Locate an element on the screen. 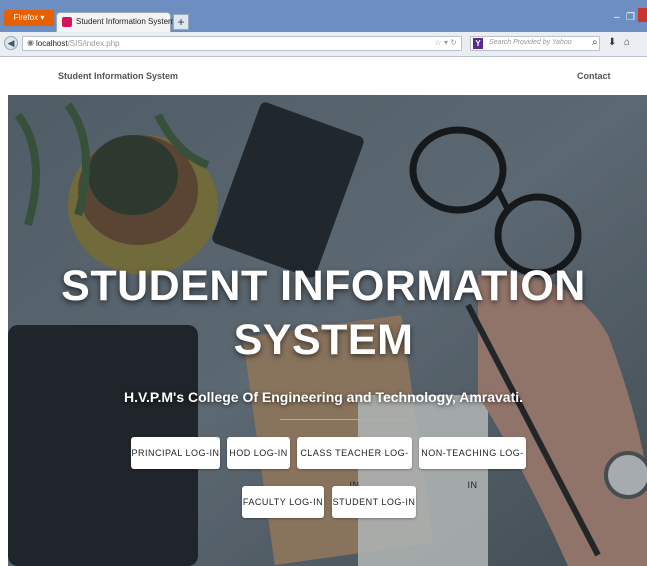 The image size is (647, 566). hero-title-line1: STUDENT INFORMATION is located at coordinates (323, 286).